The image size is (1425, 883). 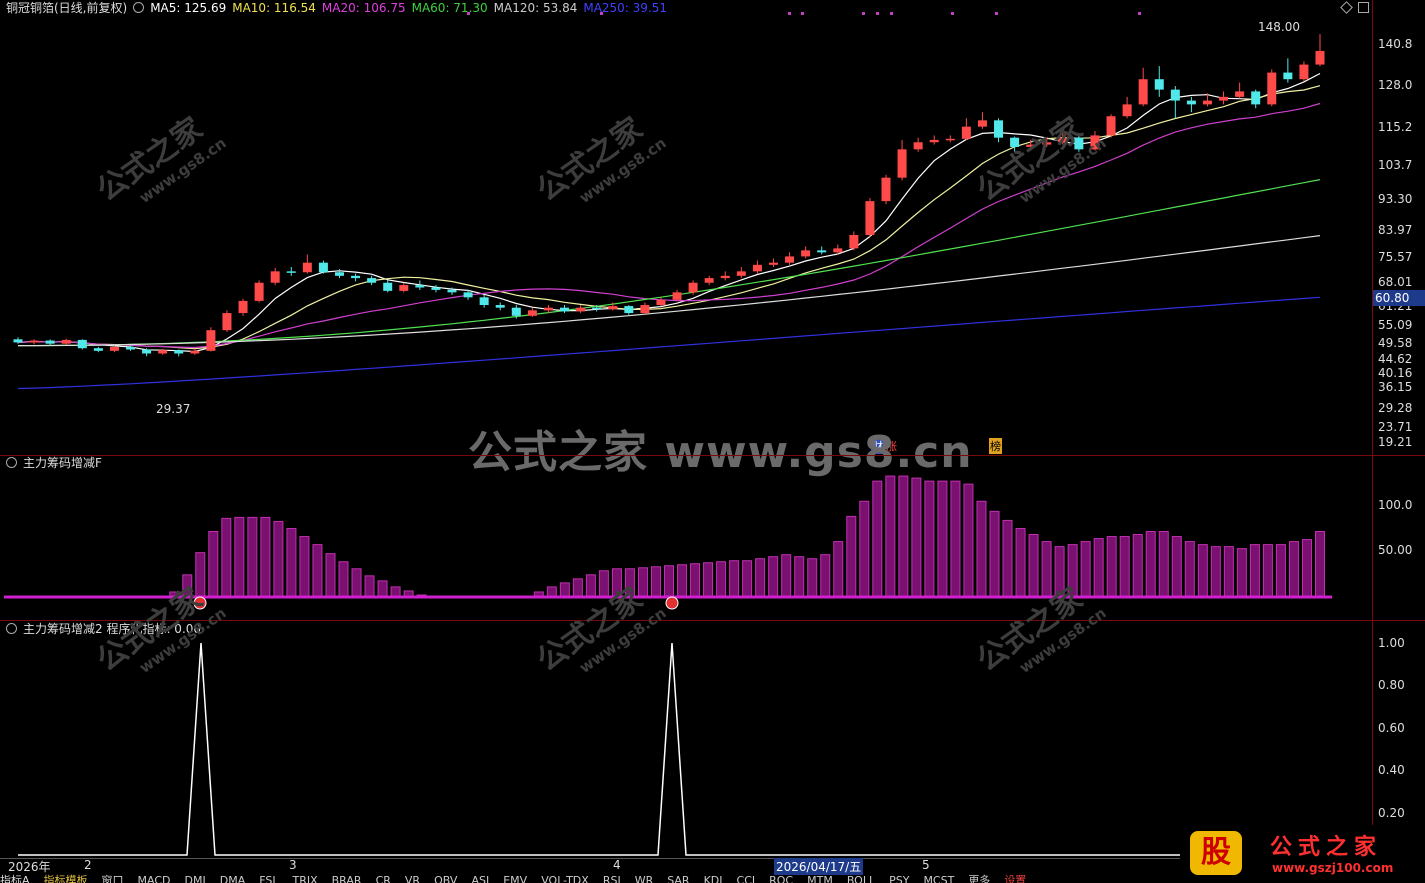 I want to click on tab-emv: EMV, so click(x=515, y=878).